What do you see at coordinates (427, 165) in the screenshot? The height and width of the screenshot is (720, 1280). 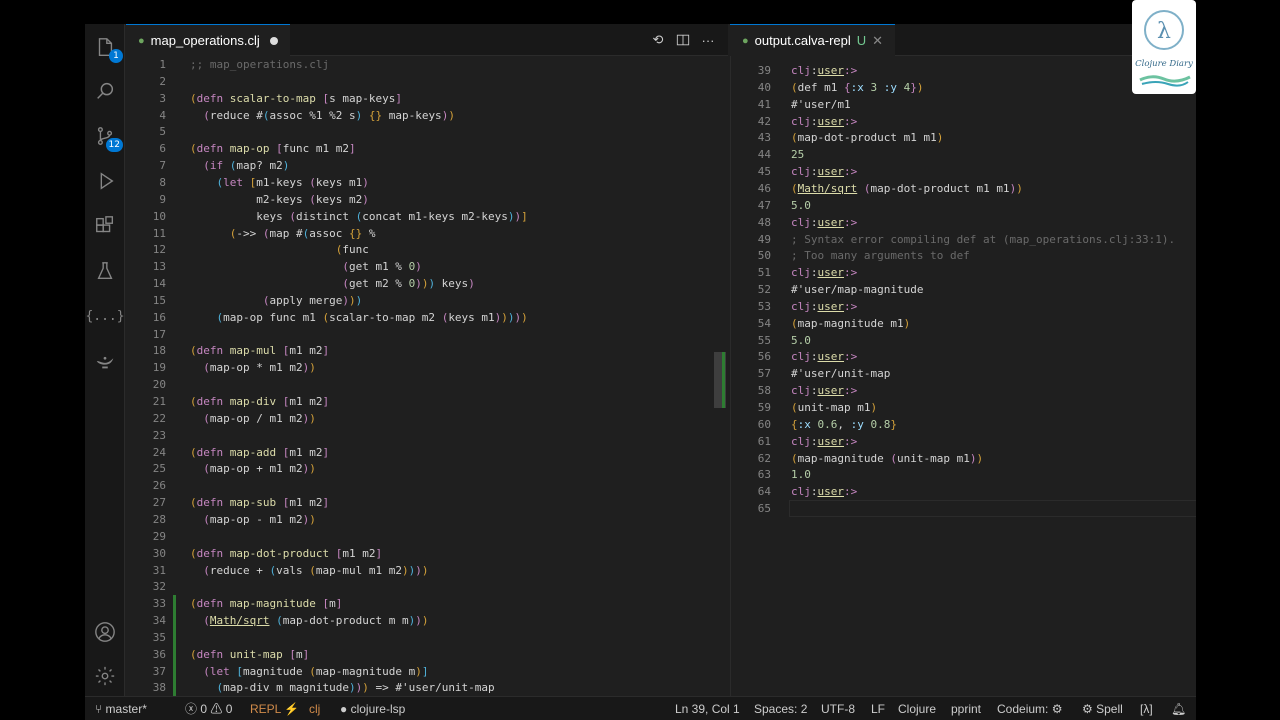 I see `code-line: 7 (if (map? m2)` at bounding box center [427, 165].